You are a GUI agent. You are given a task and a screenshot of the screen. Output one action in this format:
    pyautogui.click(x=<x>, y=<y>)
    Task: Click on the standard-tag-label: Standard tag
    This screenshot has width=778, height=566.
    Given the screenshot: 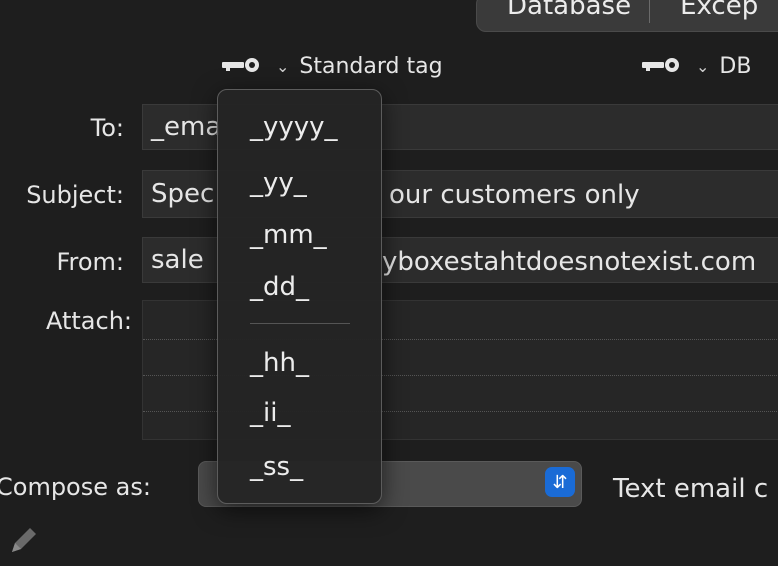 What is the action you would take?
    pyautogui.click(x=371, y=66)
    